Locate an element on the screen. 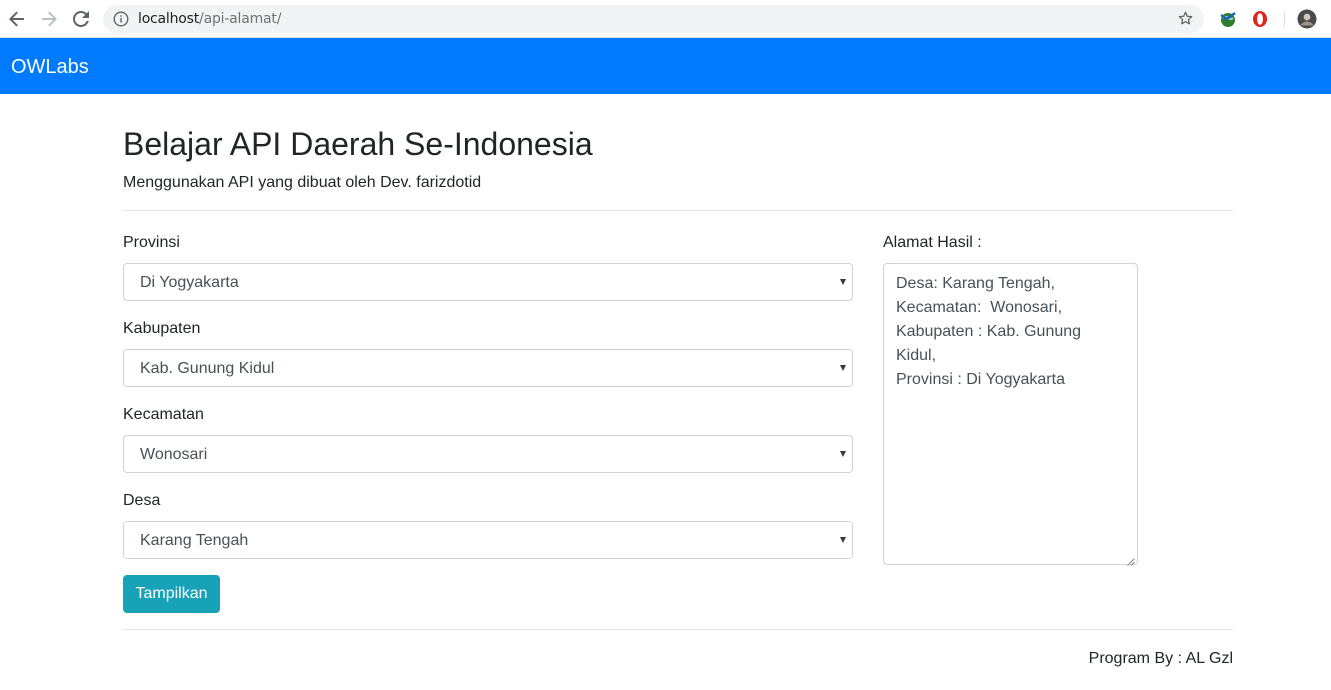 The width and height of the screenshot is (1331, 690). provinsi-select: Di Yogyakarta is located at coordinates (488, 282).